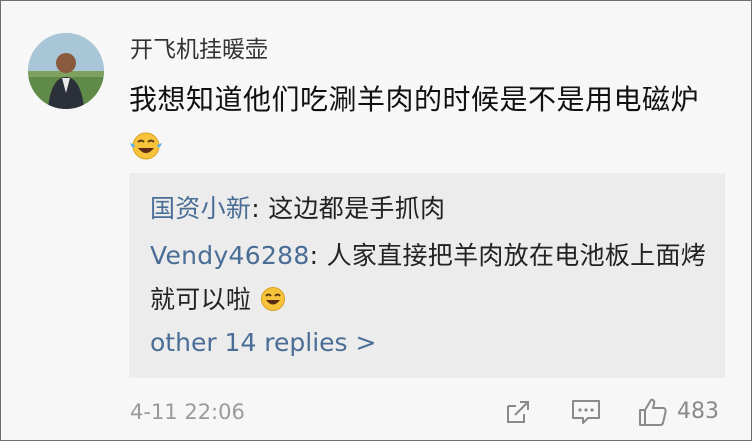 The height and width of the screenshot is (441, 752). I want to click on avatar-photo, so click(66, 71).